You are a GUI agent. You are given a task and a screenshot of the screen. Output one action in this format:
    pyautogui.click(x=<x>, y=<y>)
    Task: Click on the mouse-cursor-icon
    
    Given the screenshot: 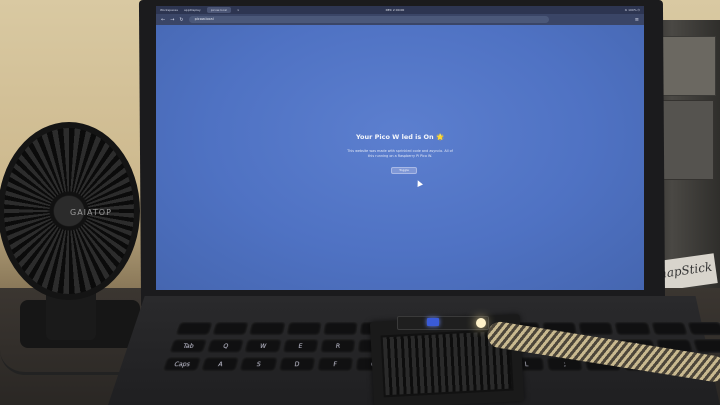 What is the action you would take?
    pyautogui.click(x=419, y=183)
    